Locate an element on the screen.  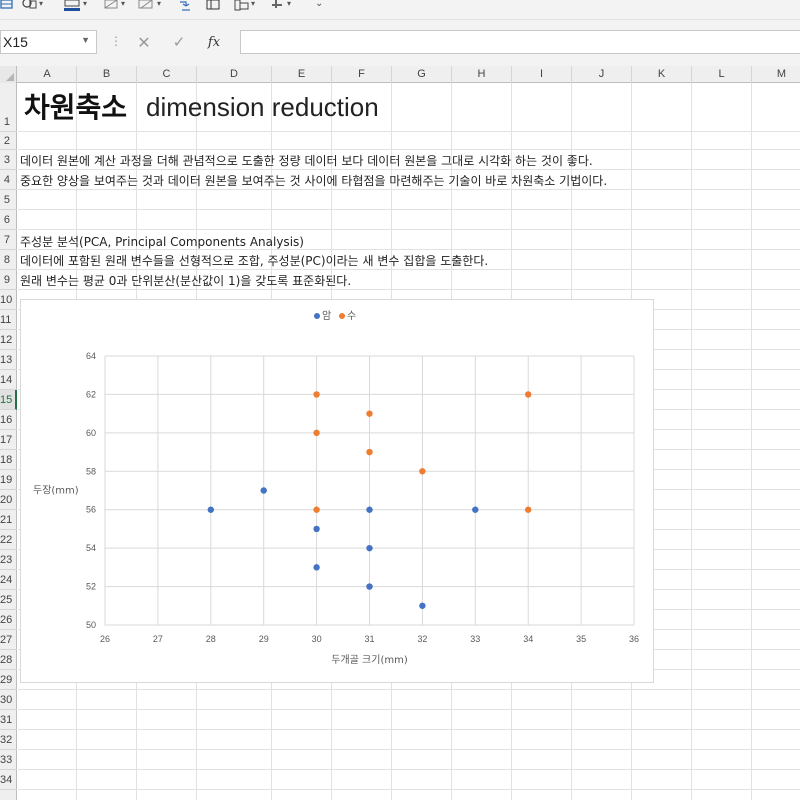
column-header-j: J is located at coordinates (602, 74).